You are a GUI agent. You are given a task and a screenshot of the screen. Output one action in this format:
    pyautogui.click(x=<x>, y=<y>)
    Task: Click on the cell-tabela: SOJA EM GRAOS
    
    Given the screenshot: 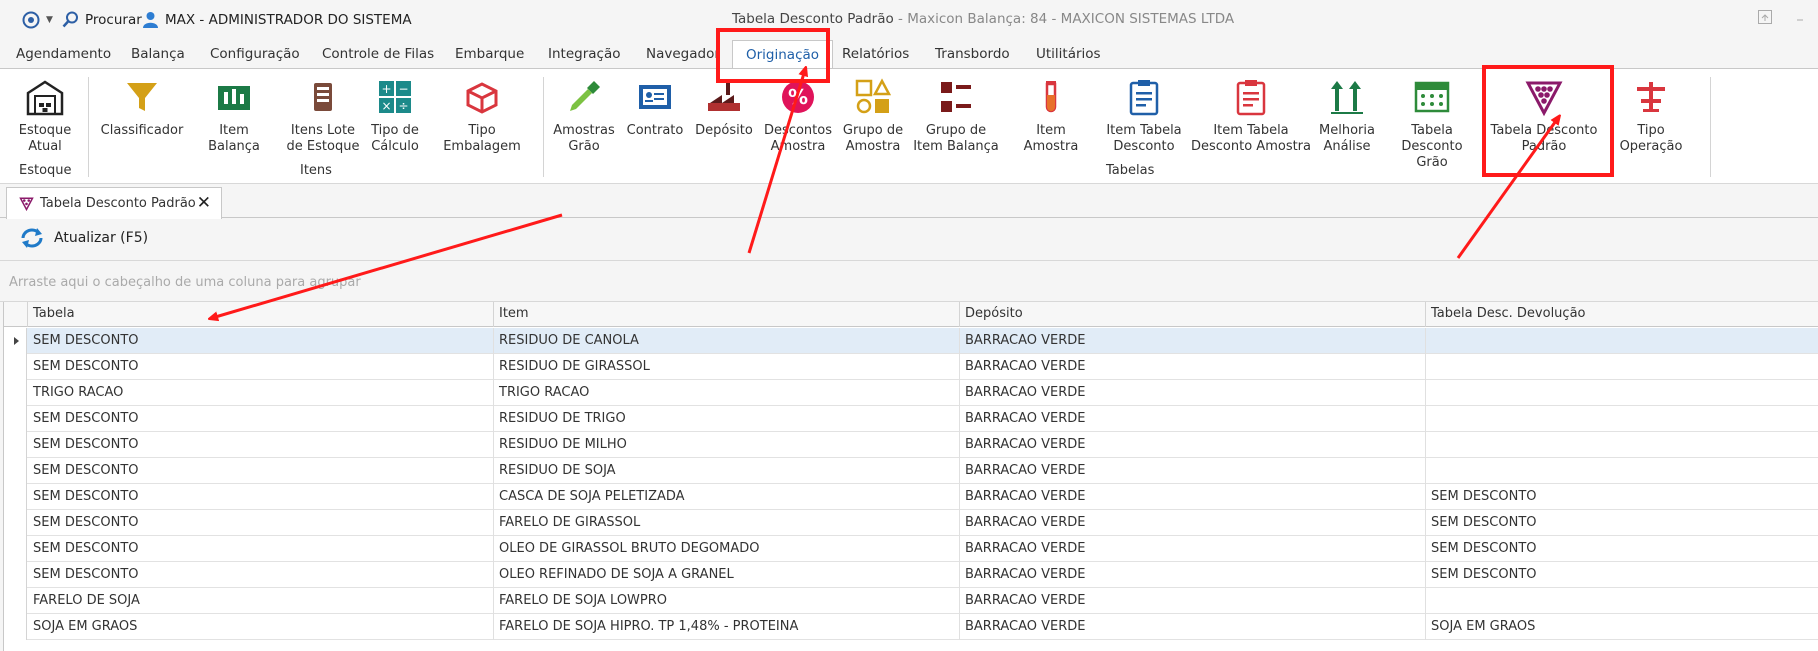 What is the action you would take?
    pyautogui.click(x=261, y=627)
    